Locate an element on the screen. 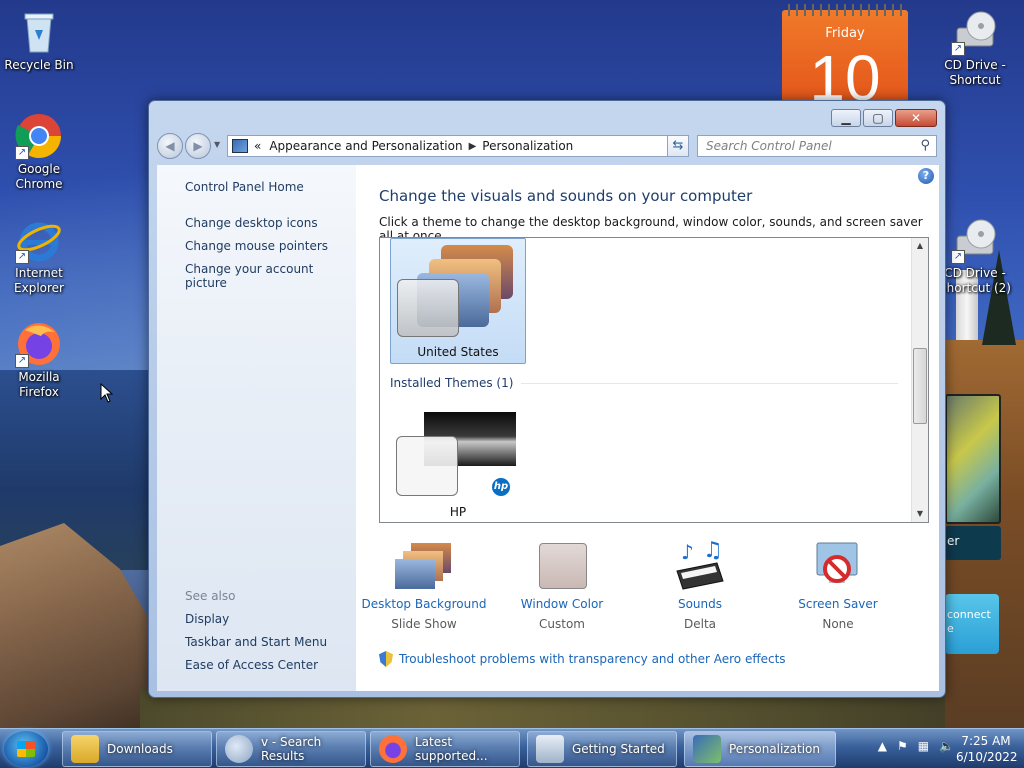  calendar-rings is located at coordinates (845, 10).